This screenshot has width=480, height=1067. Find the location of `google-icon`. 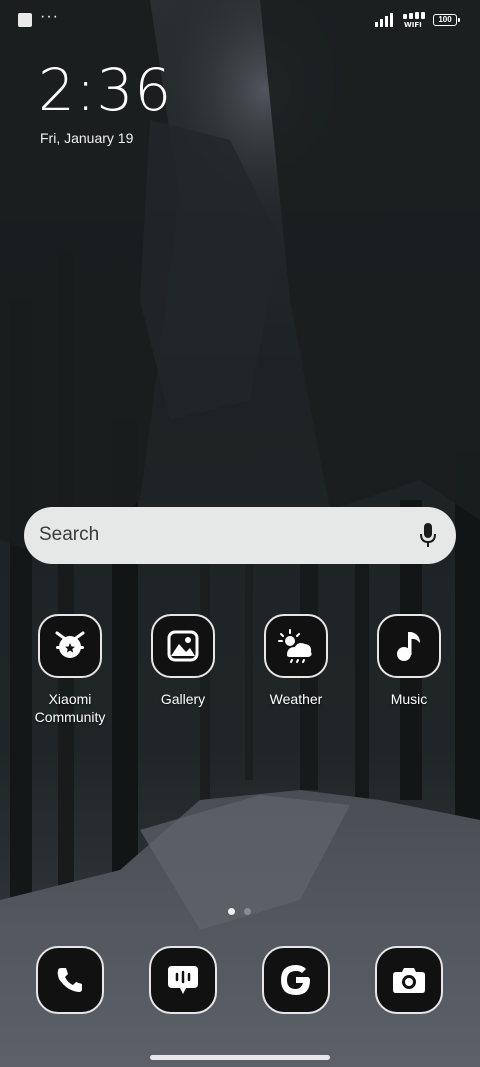

google-icon is located at coordinates (295, 980).